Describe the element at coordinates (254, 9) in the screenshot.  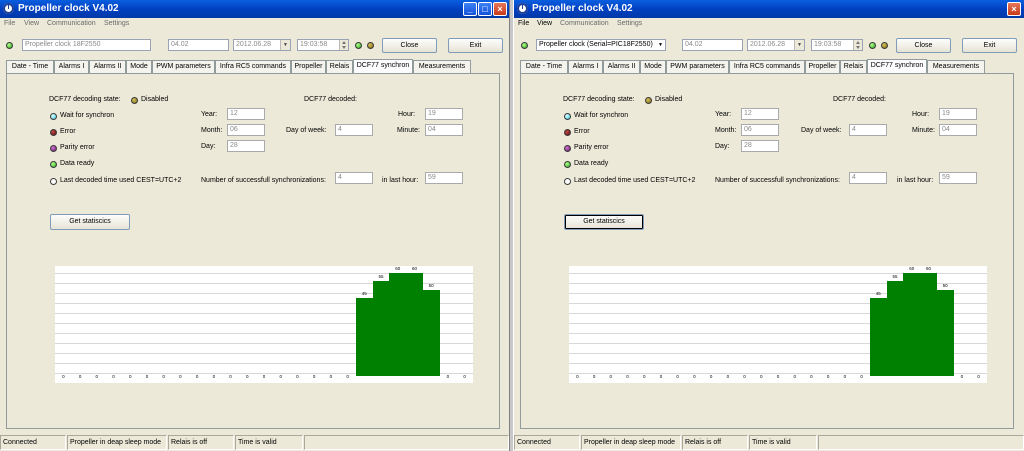
I see `title-bar: Propeller clock V4.02 _ □ ×` at that location.